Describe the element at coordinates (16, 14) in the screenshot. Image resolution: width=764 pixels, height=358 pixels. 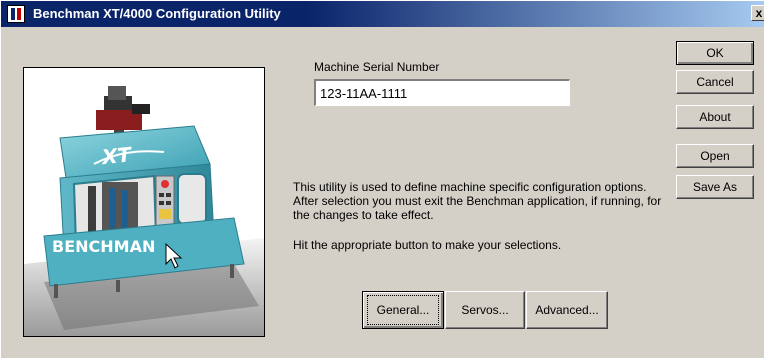
I see `app-icon` at that location.